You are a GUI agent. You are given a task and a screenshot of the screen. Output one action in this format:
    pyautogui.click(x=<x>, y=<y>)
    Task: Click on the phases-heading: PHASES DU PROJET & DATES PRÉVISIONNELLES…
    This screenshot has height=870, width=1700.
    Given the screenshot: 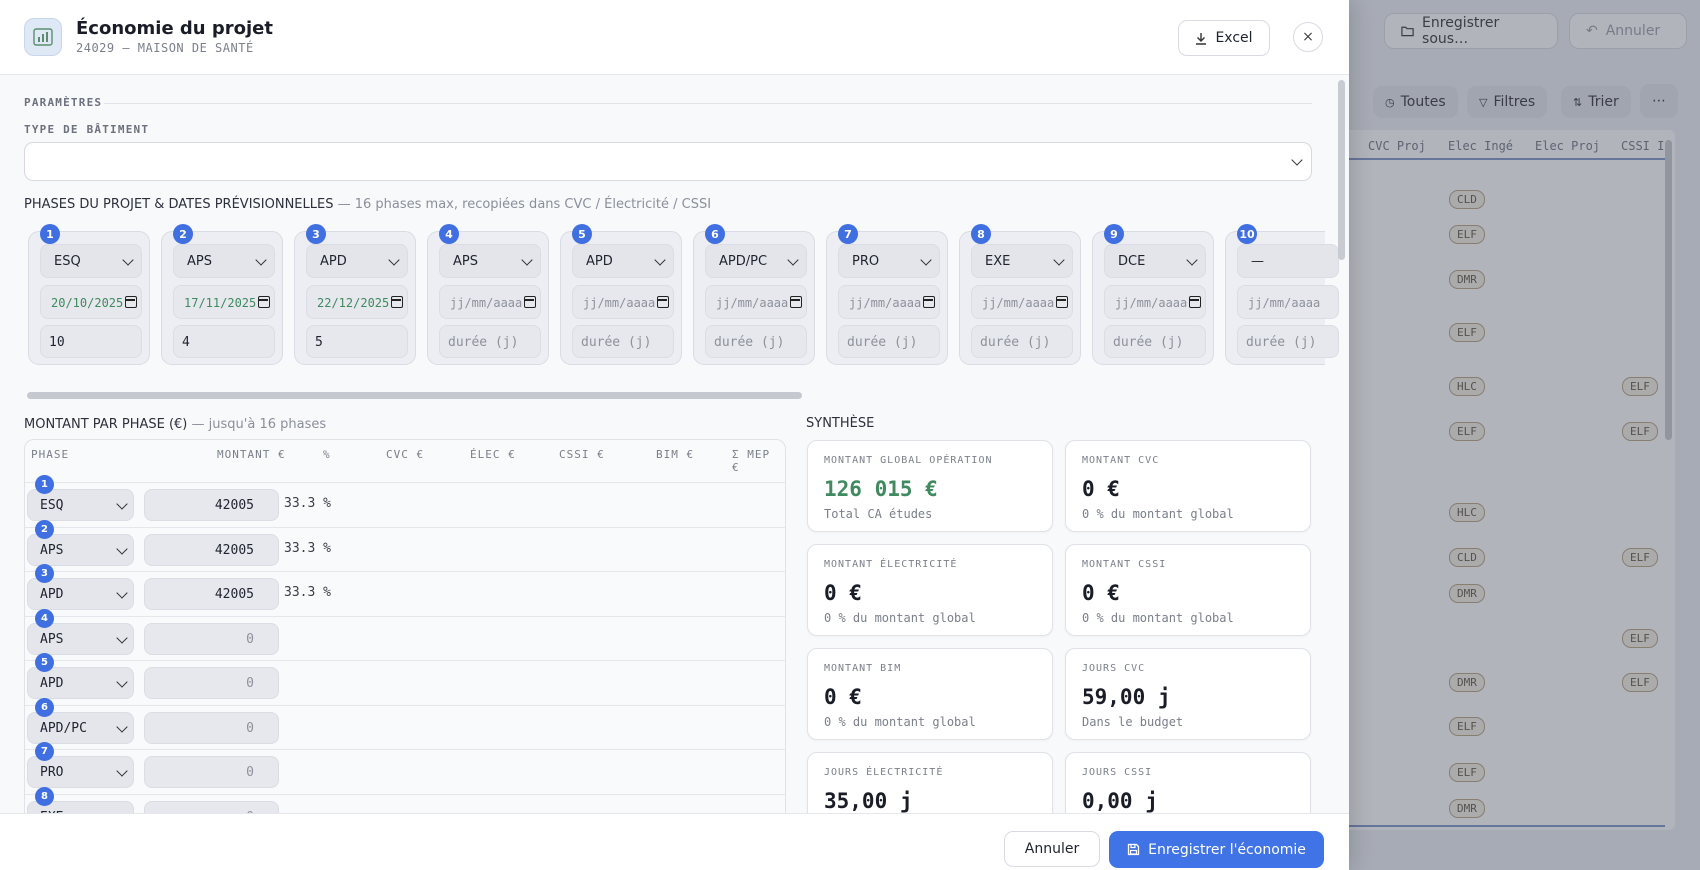 What is the action you would take?
    pyautogui.click(x=367, y=204)
    